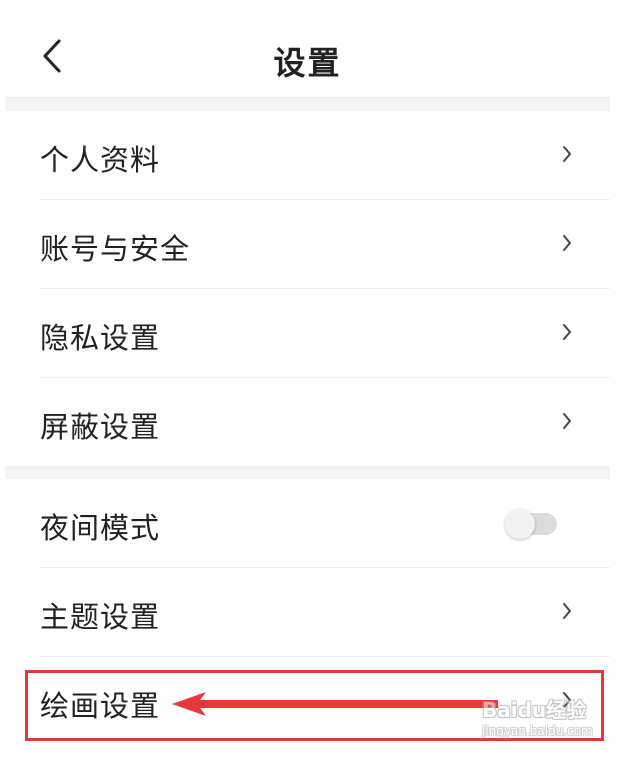 Image resolution: width=628 pixels, height=759 pixels. Describe the element at coordinates (307, 63) in the screenshot. I see `page-title: 设置` at that location.